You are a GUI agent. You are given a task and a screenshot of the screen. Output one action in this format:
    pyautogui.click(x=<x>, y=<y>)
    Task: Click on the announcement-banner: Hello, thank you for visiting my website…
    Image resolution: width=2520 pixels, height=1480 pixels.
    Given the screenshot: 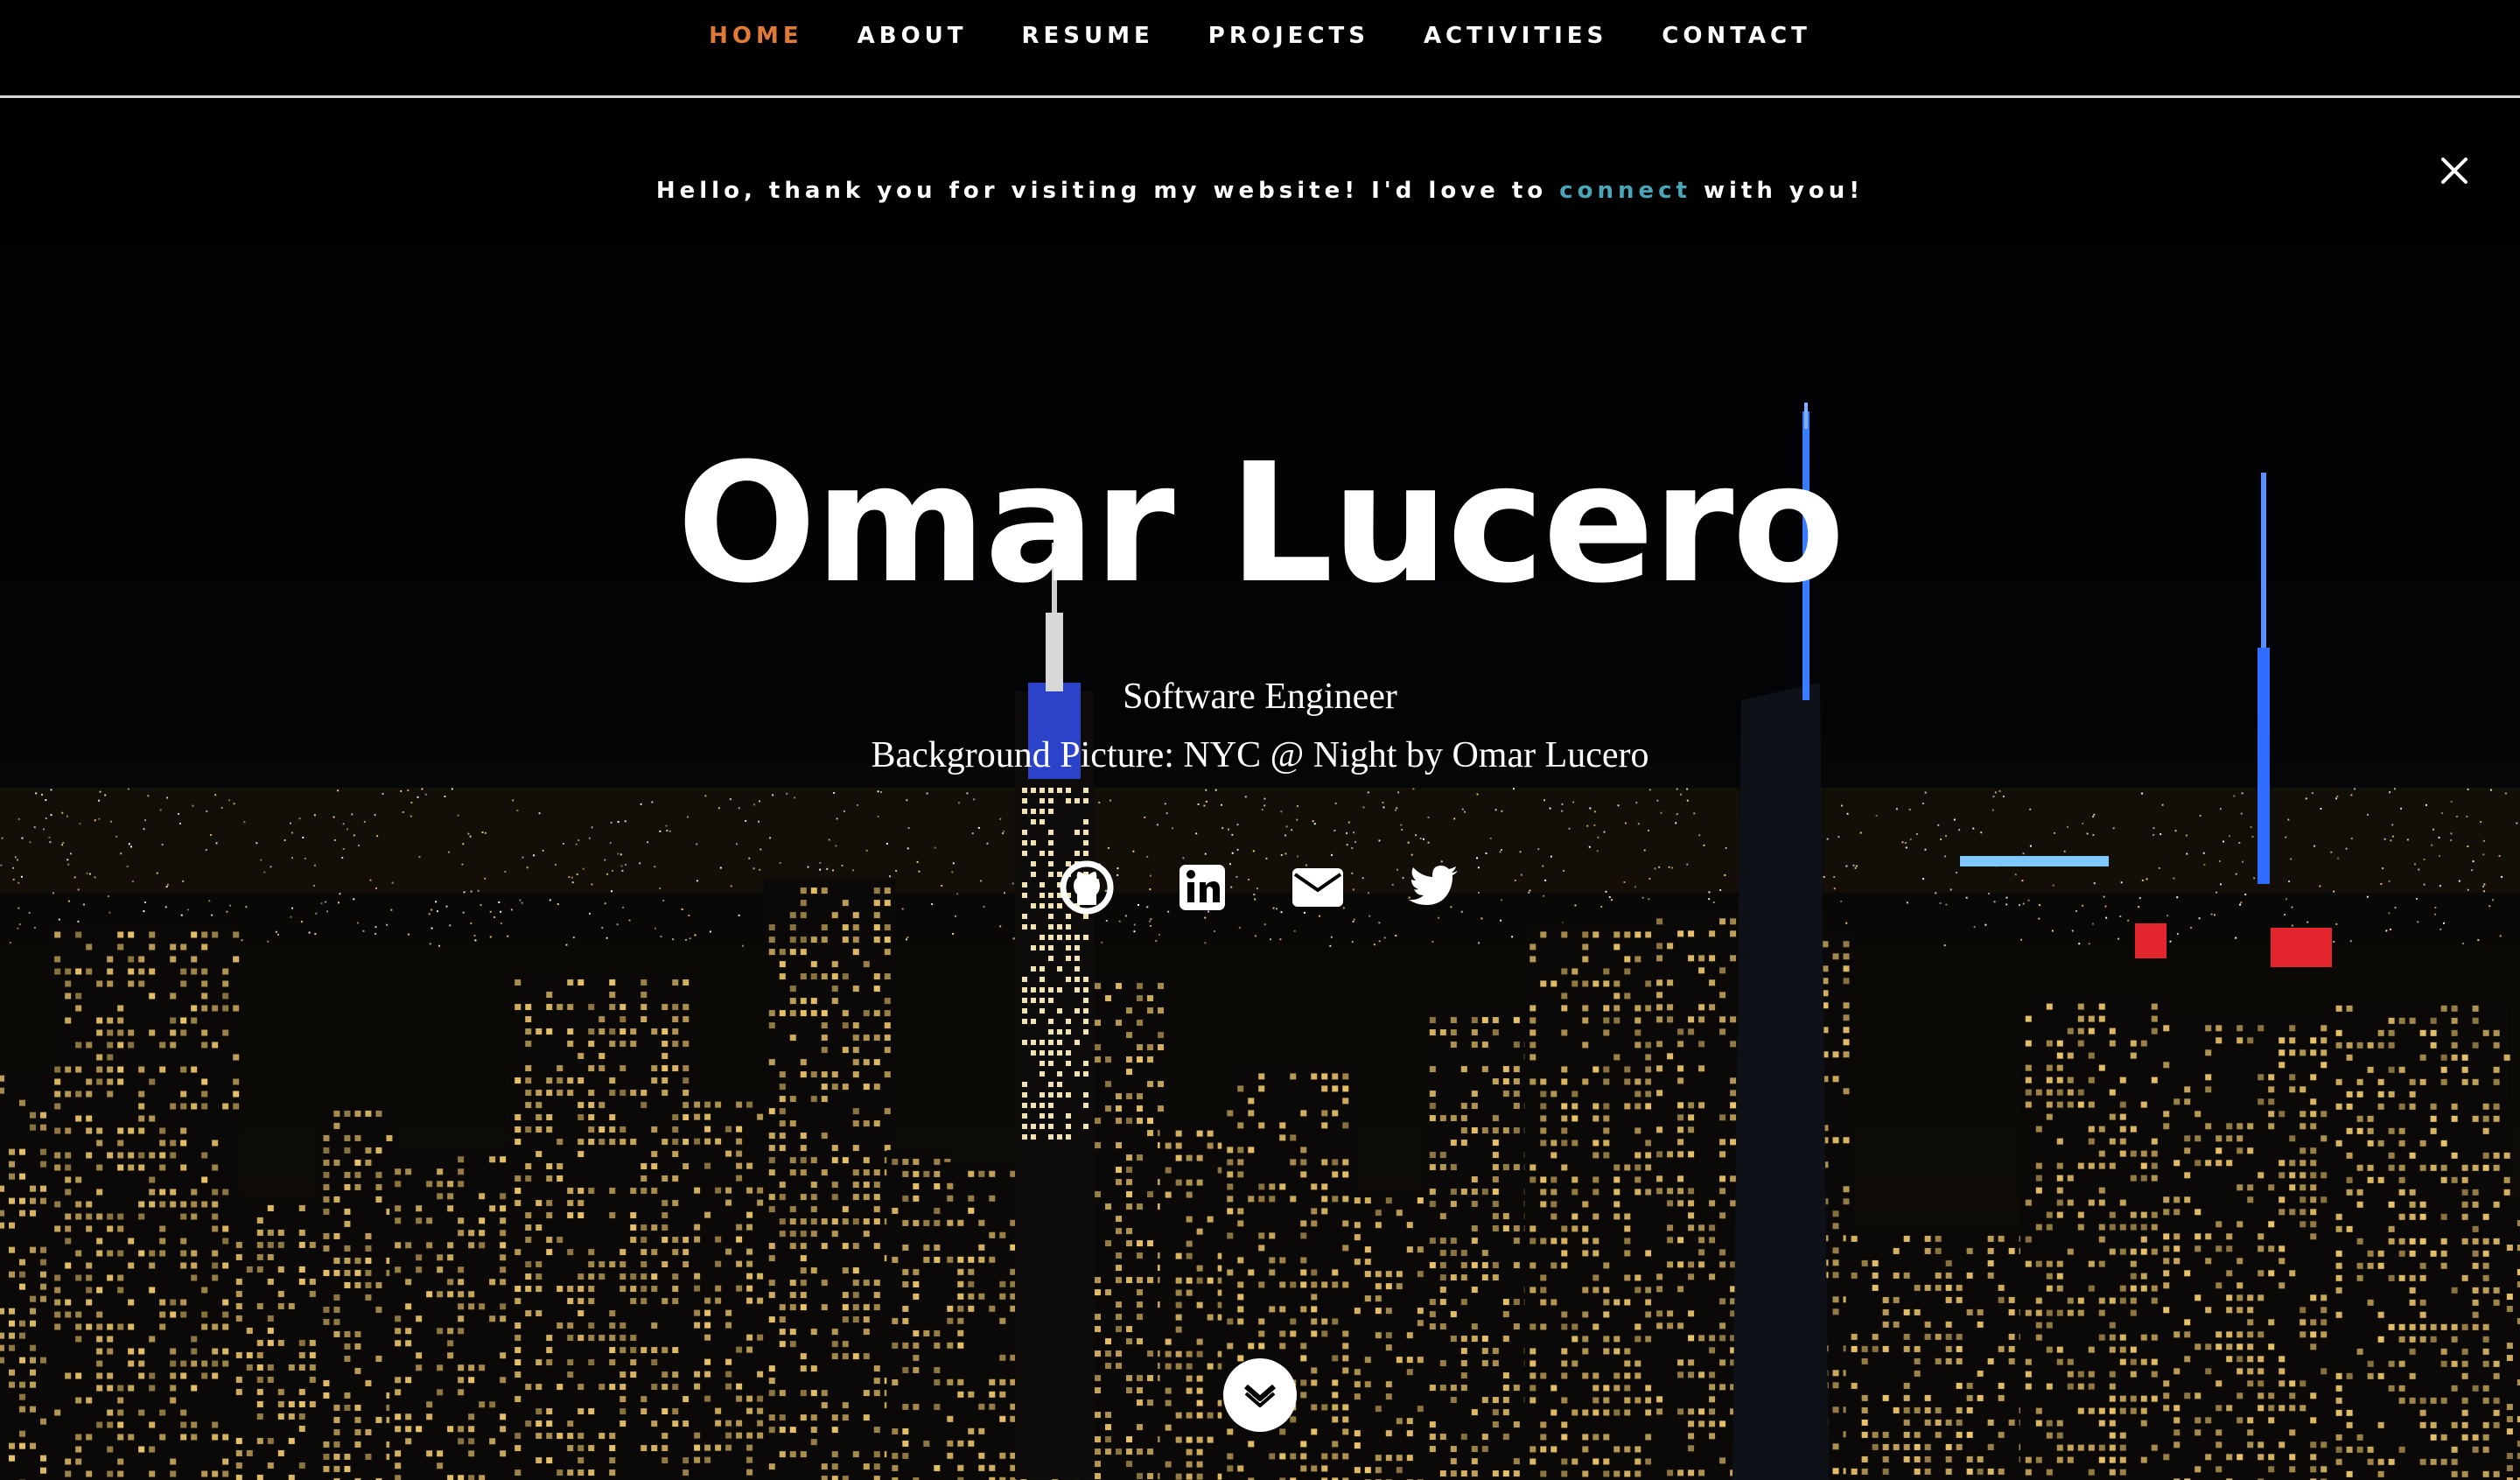 What is the action you would take?
    pyautogui.click(x=1260, y=191)
    